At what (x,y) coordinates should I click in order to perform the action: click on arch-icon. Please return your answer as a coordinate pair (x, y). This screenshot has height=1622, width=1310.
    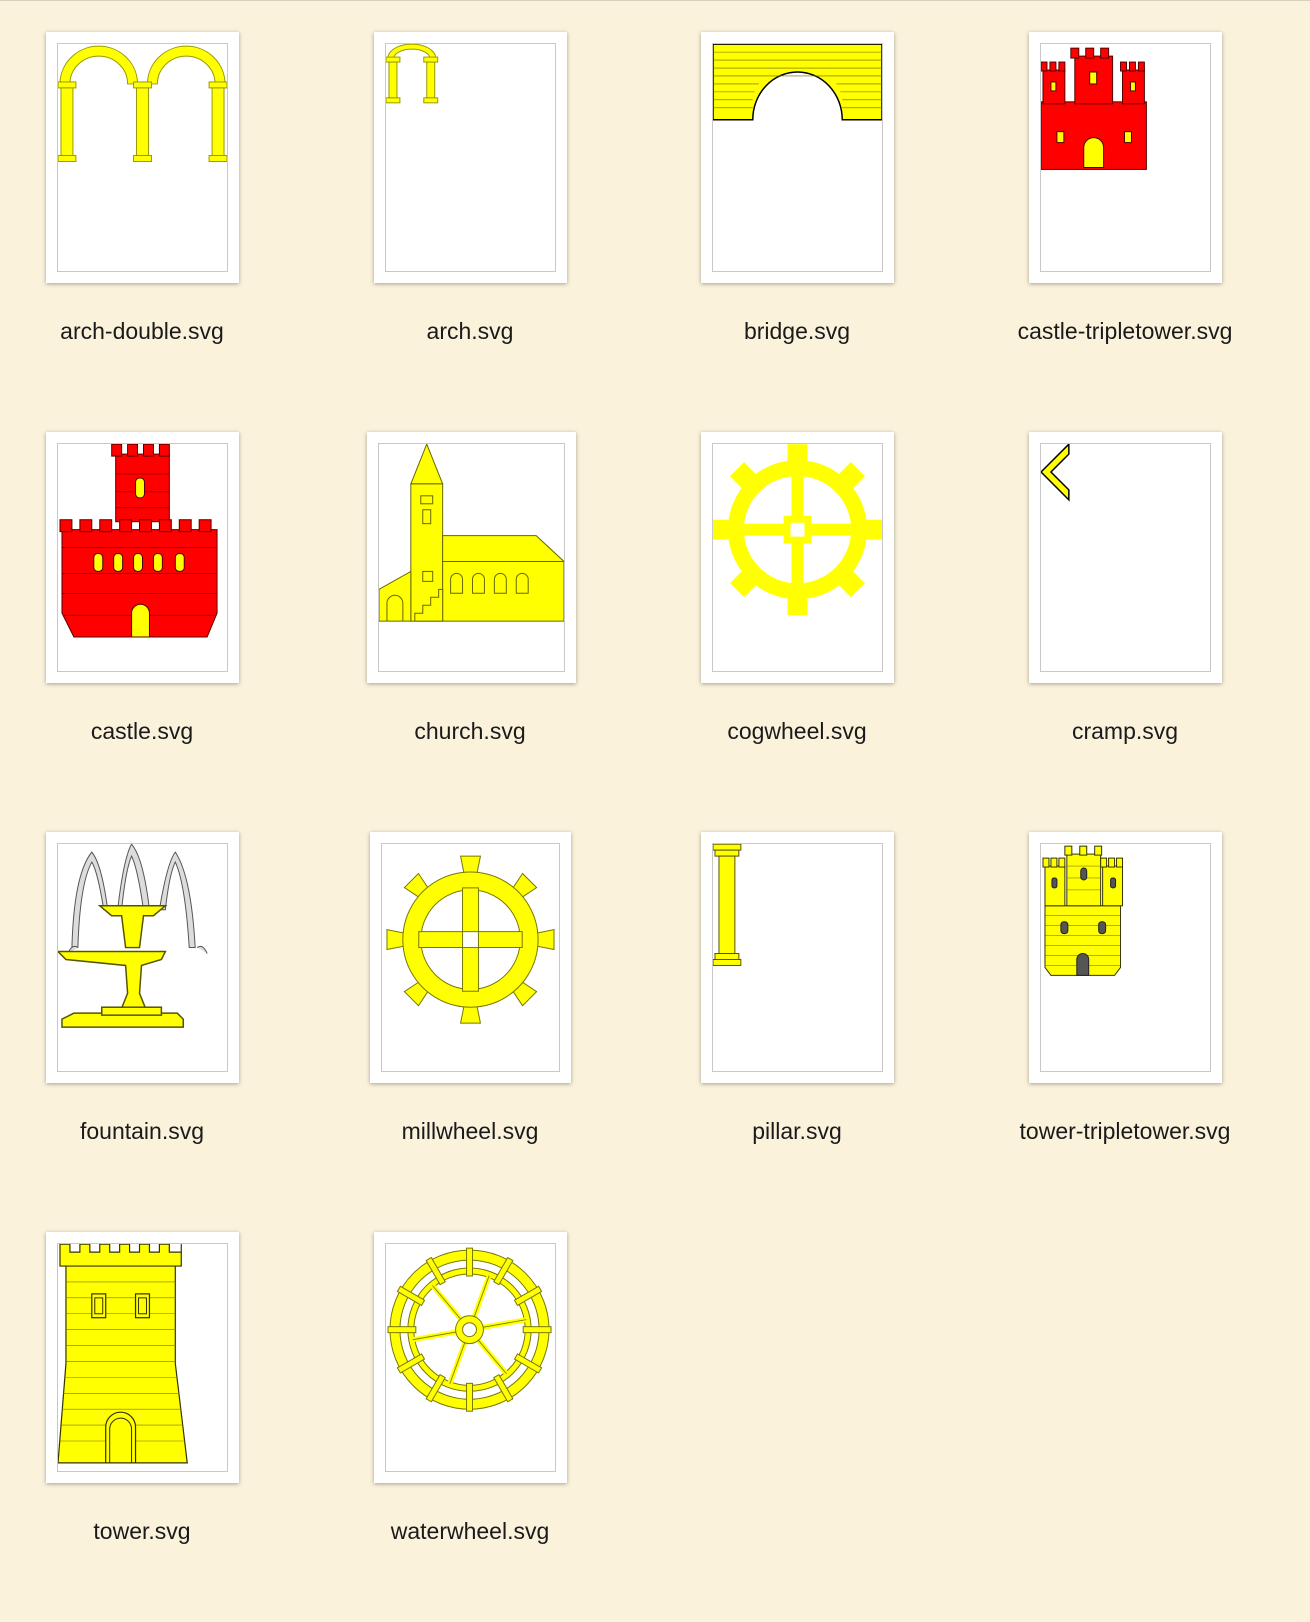
    Looking at the image, I should click on (470, 157).